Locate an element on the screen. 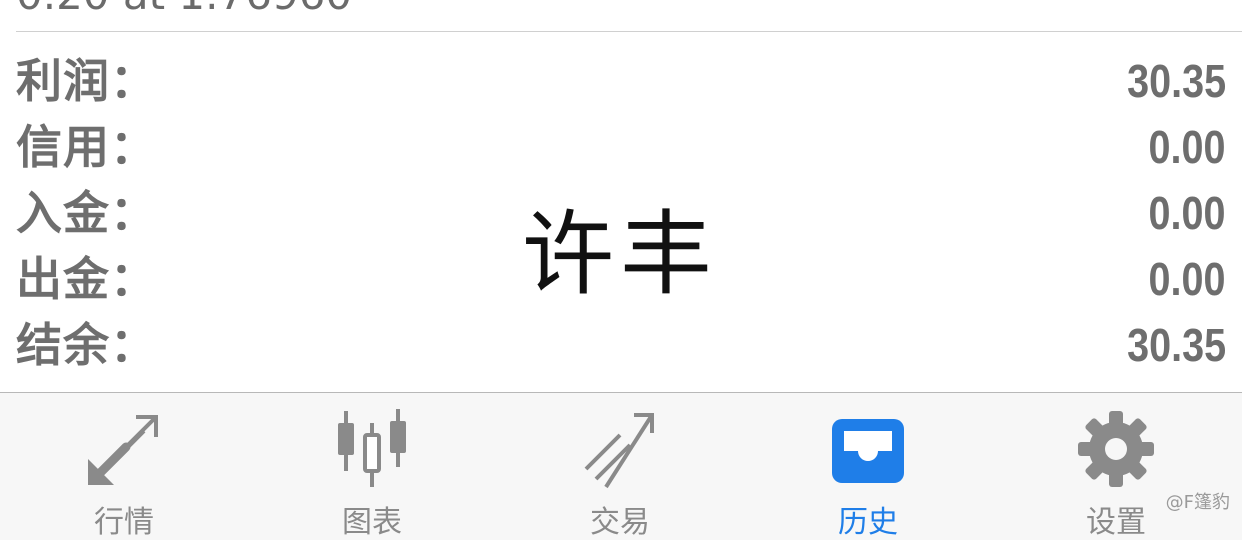  tab-label: 交易 is located at coordinates (620, 522).